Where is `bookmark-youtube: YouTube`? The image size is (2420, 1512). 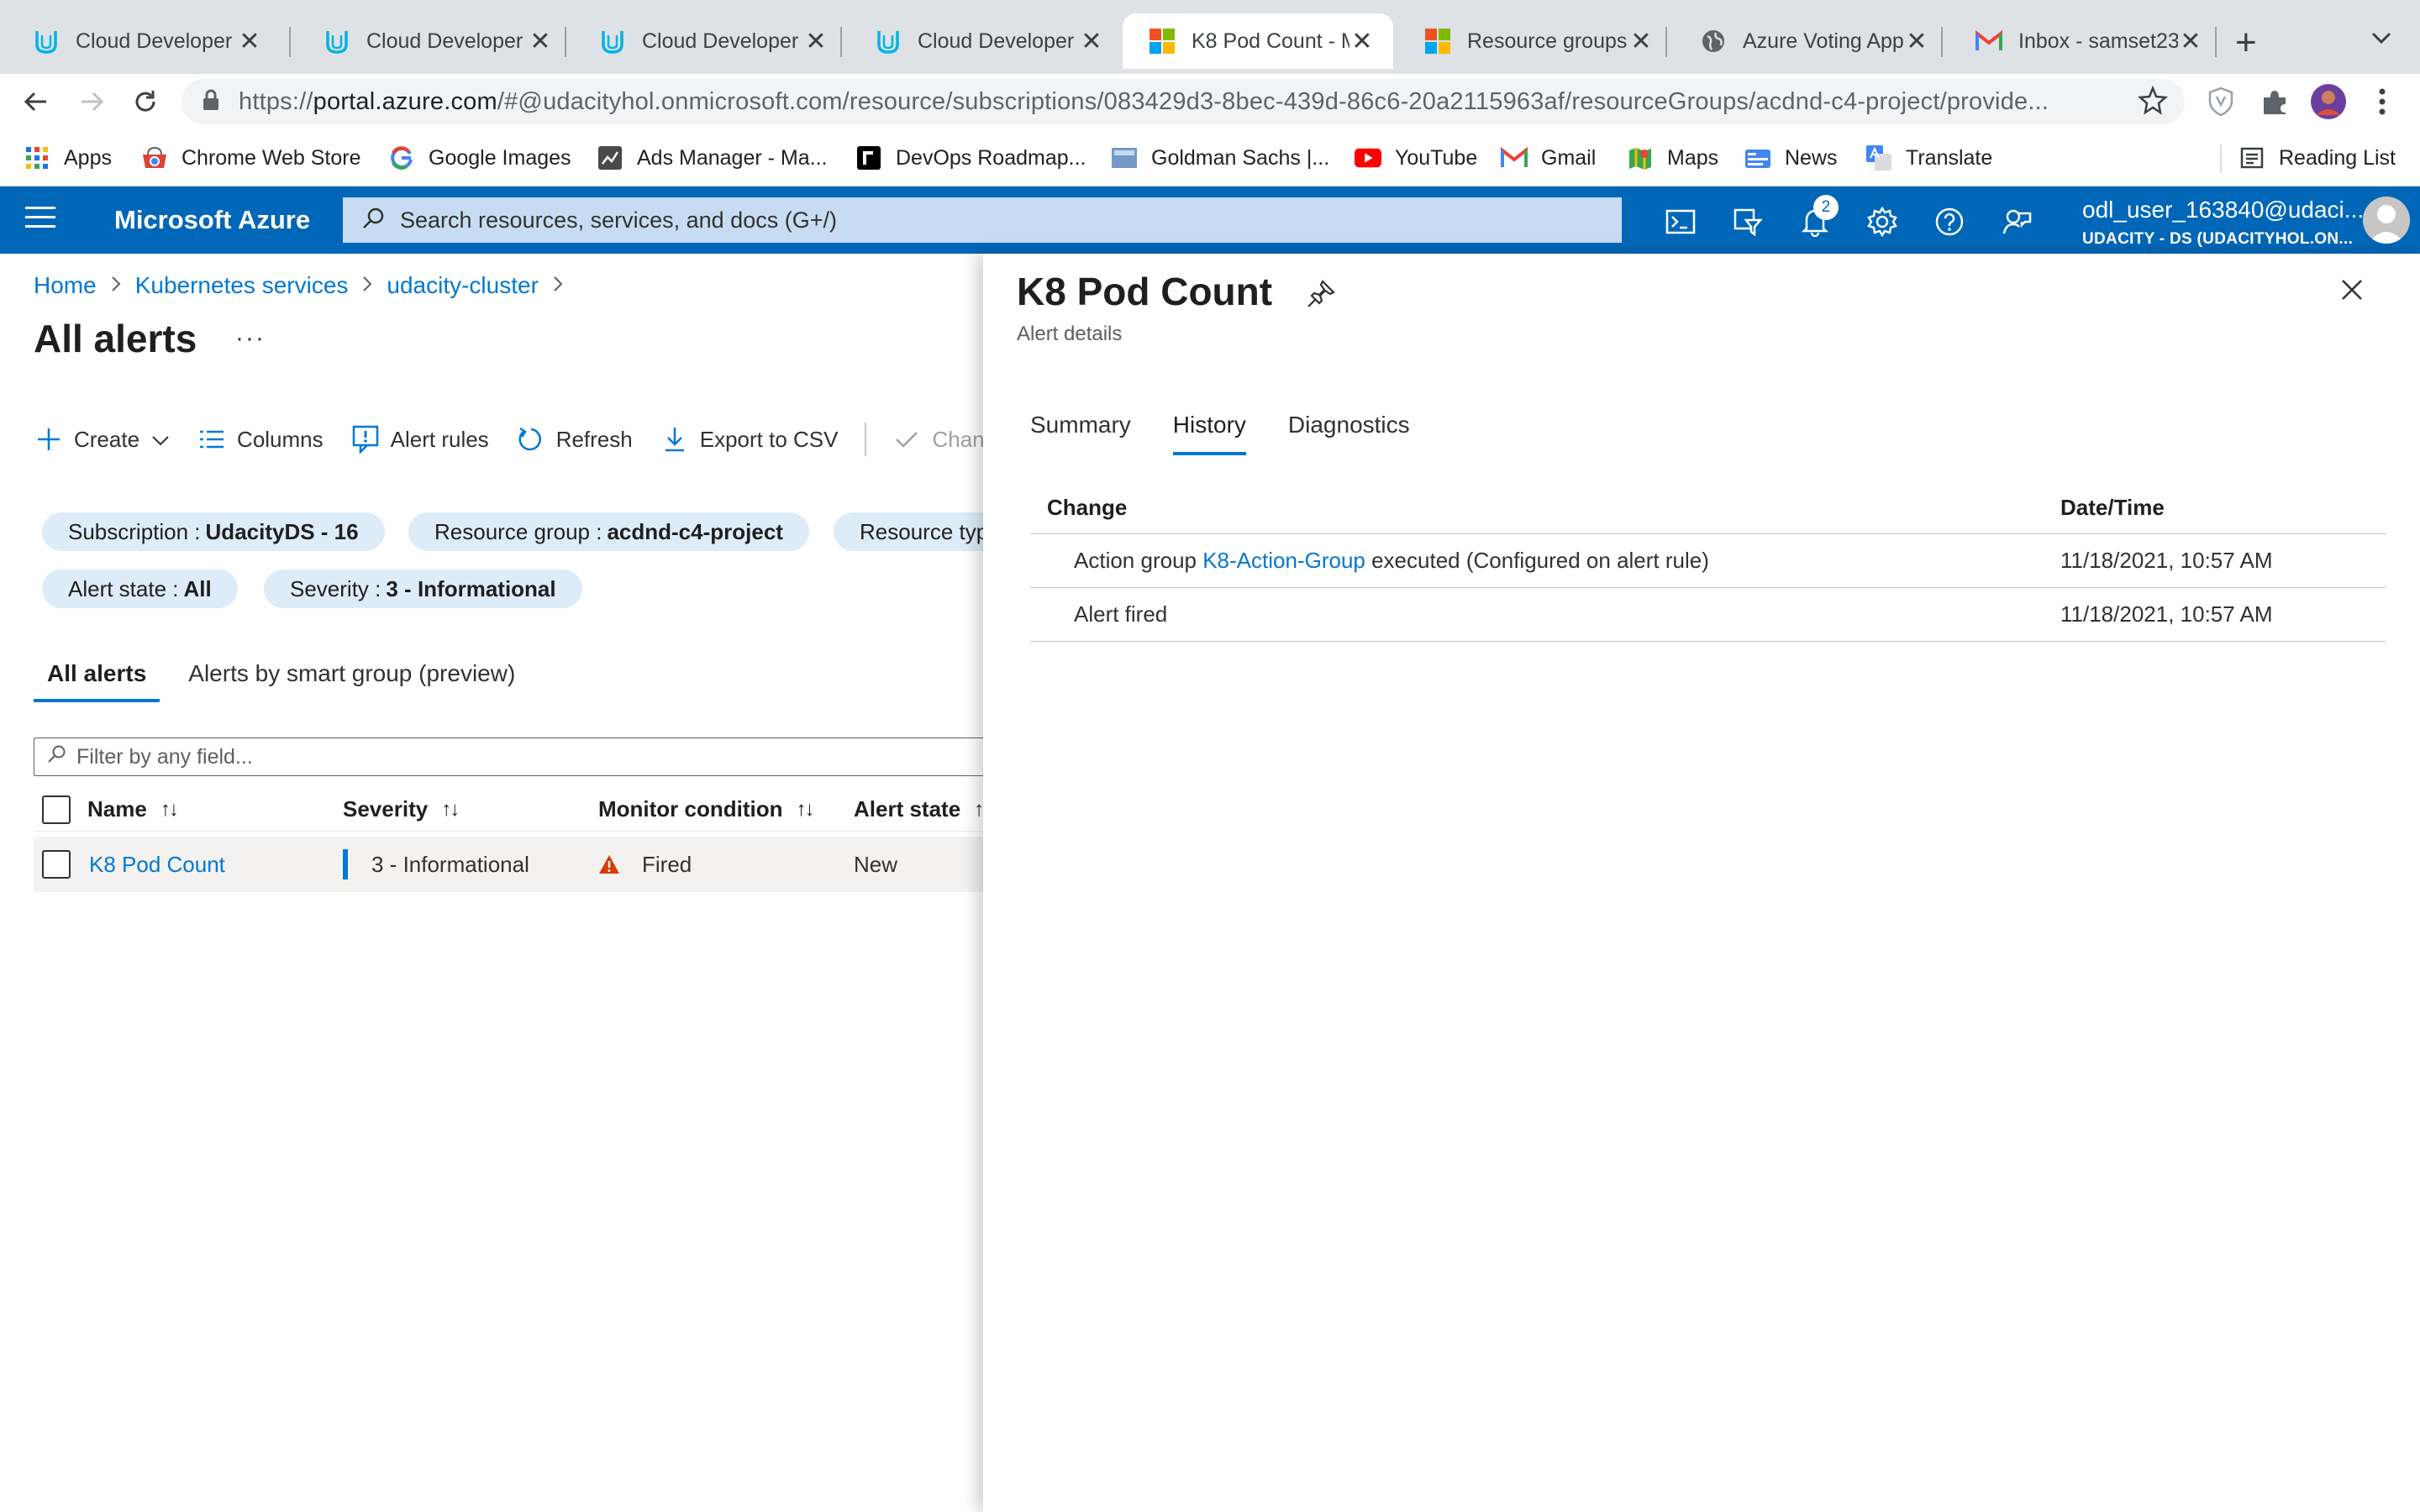
bookmark-youtube: YouTube is located at coordinates (1416, 158).